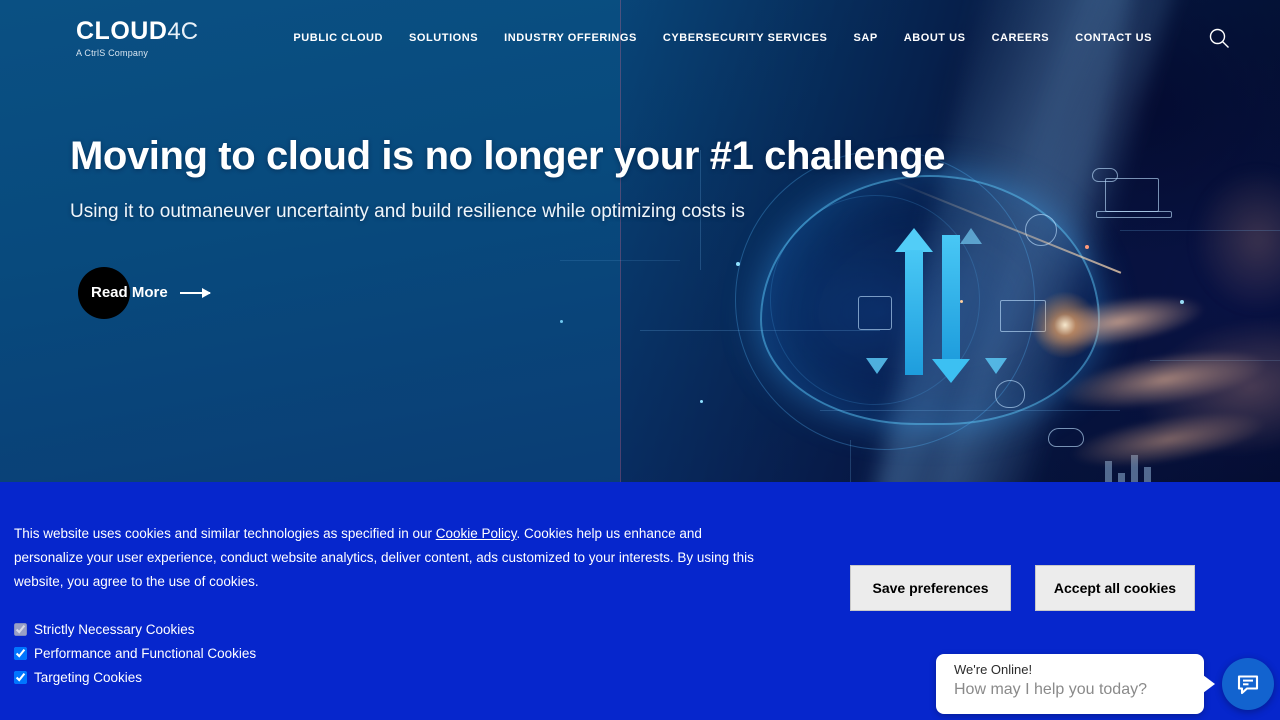  I want to click on chat-widget: We're Online! How may I help you today?, so click(1105, 684).